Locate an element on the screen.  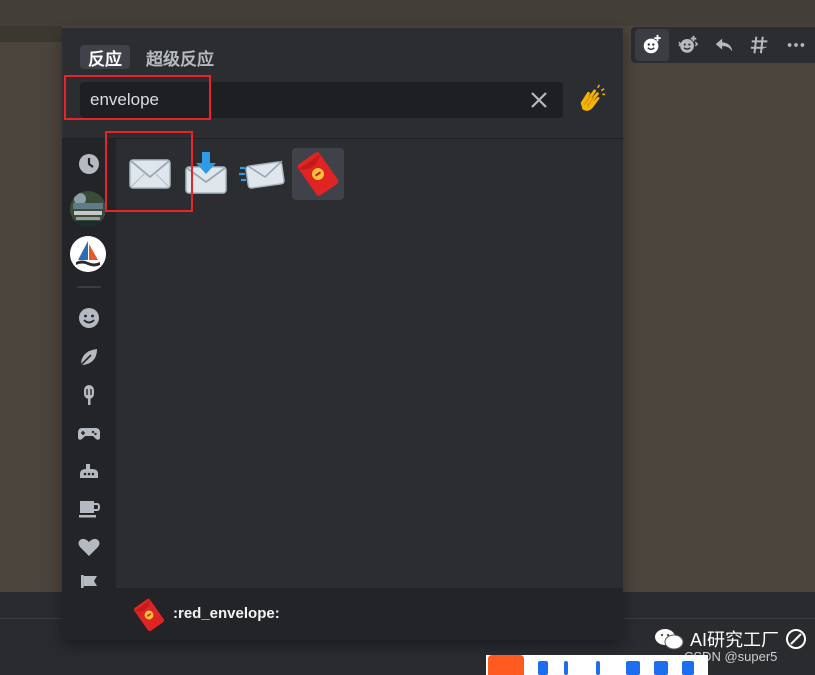
add-super-reaction-icon is located at coordinates (688, 44).